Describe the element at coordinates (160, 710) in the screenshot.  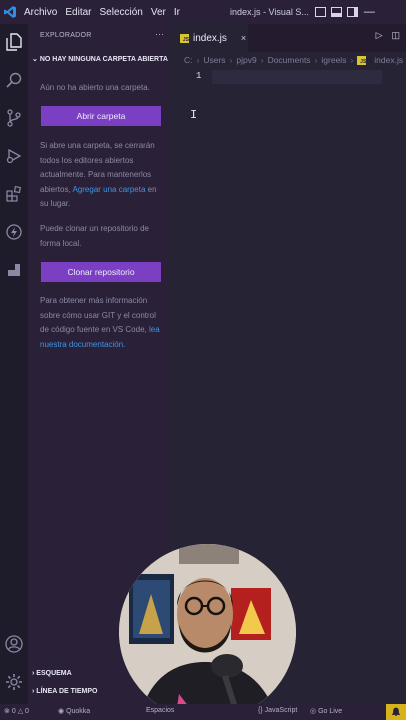
I see `indentation-status: Espacios` at that location.